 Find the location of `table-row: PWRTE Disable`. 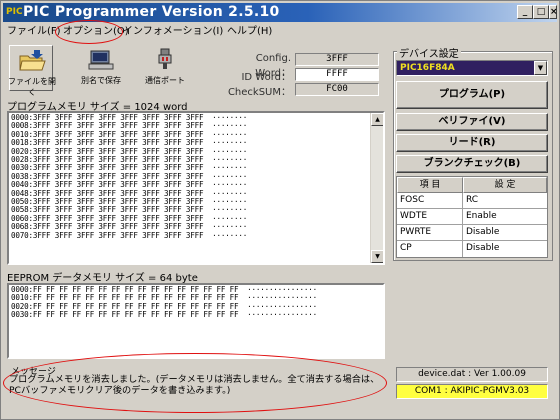

table-row: PWRTE Disable is located at coordinates (472, 233).